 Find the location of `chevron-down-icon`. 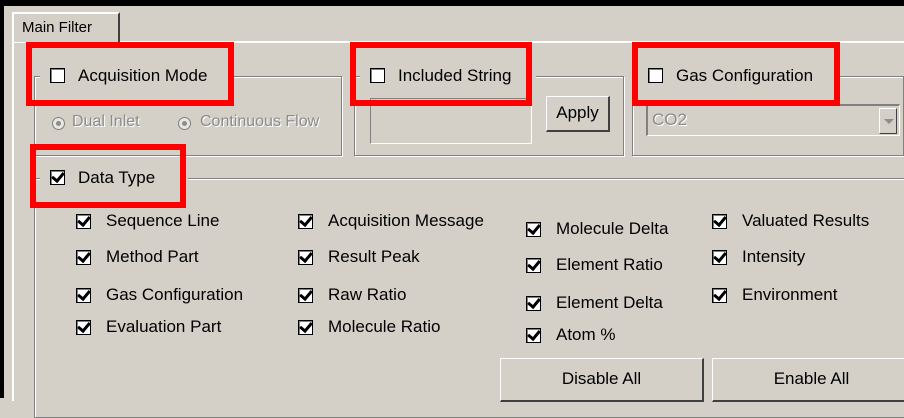

chevron-down-icon is located at coordinates (888, 121).